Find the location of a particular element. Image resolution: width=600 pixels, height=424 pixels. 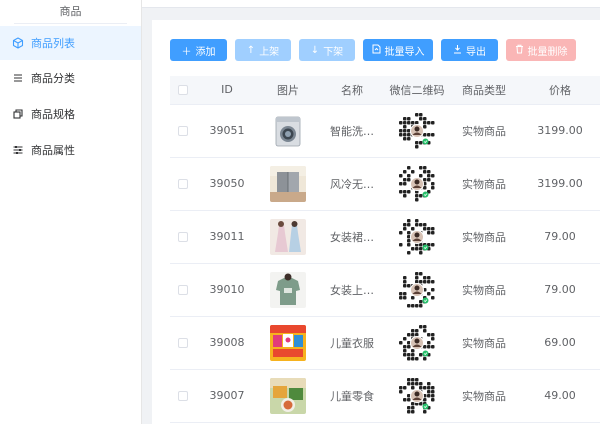

sidebar-item-product-list: 商品列表 is located at coordinates (70, 43).